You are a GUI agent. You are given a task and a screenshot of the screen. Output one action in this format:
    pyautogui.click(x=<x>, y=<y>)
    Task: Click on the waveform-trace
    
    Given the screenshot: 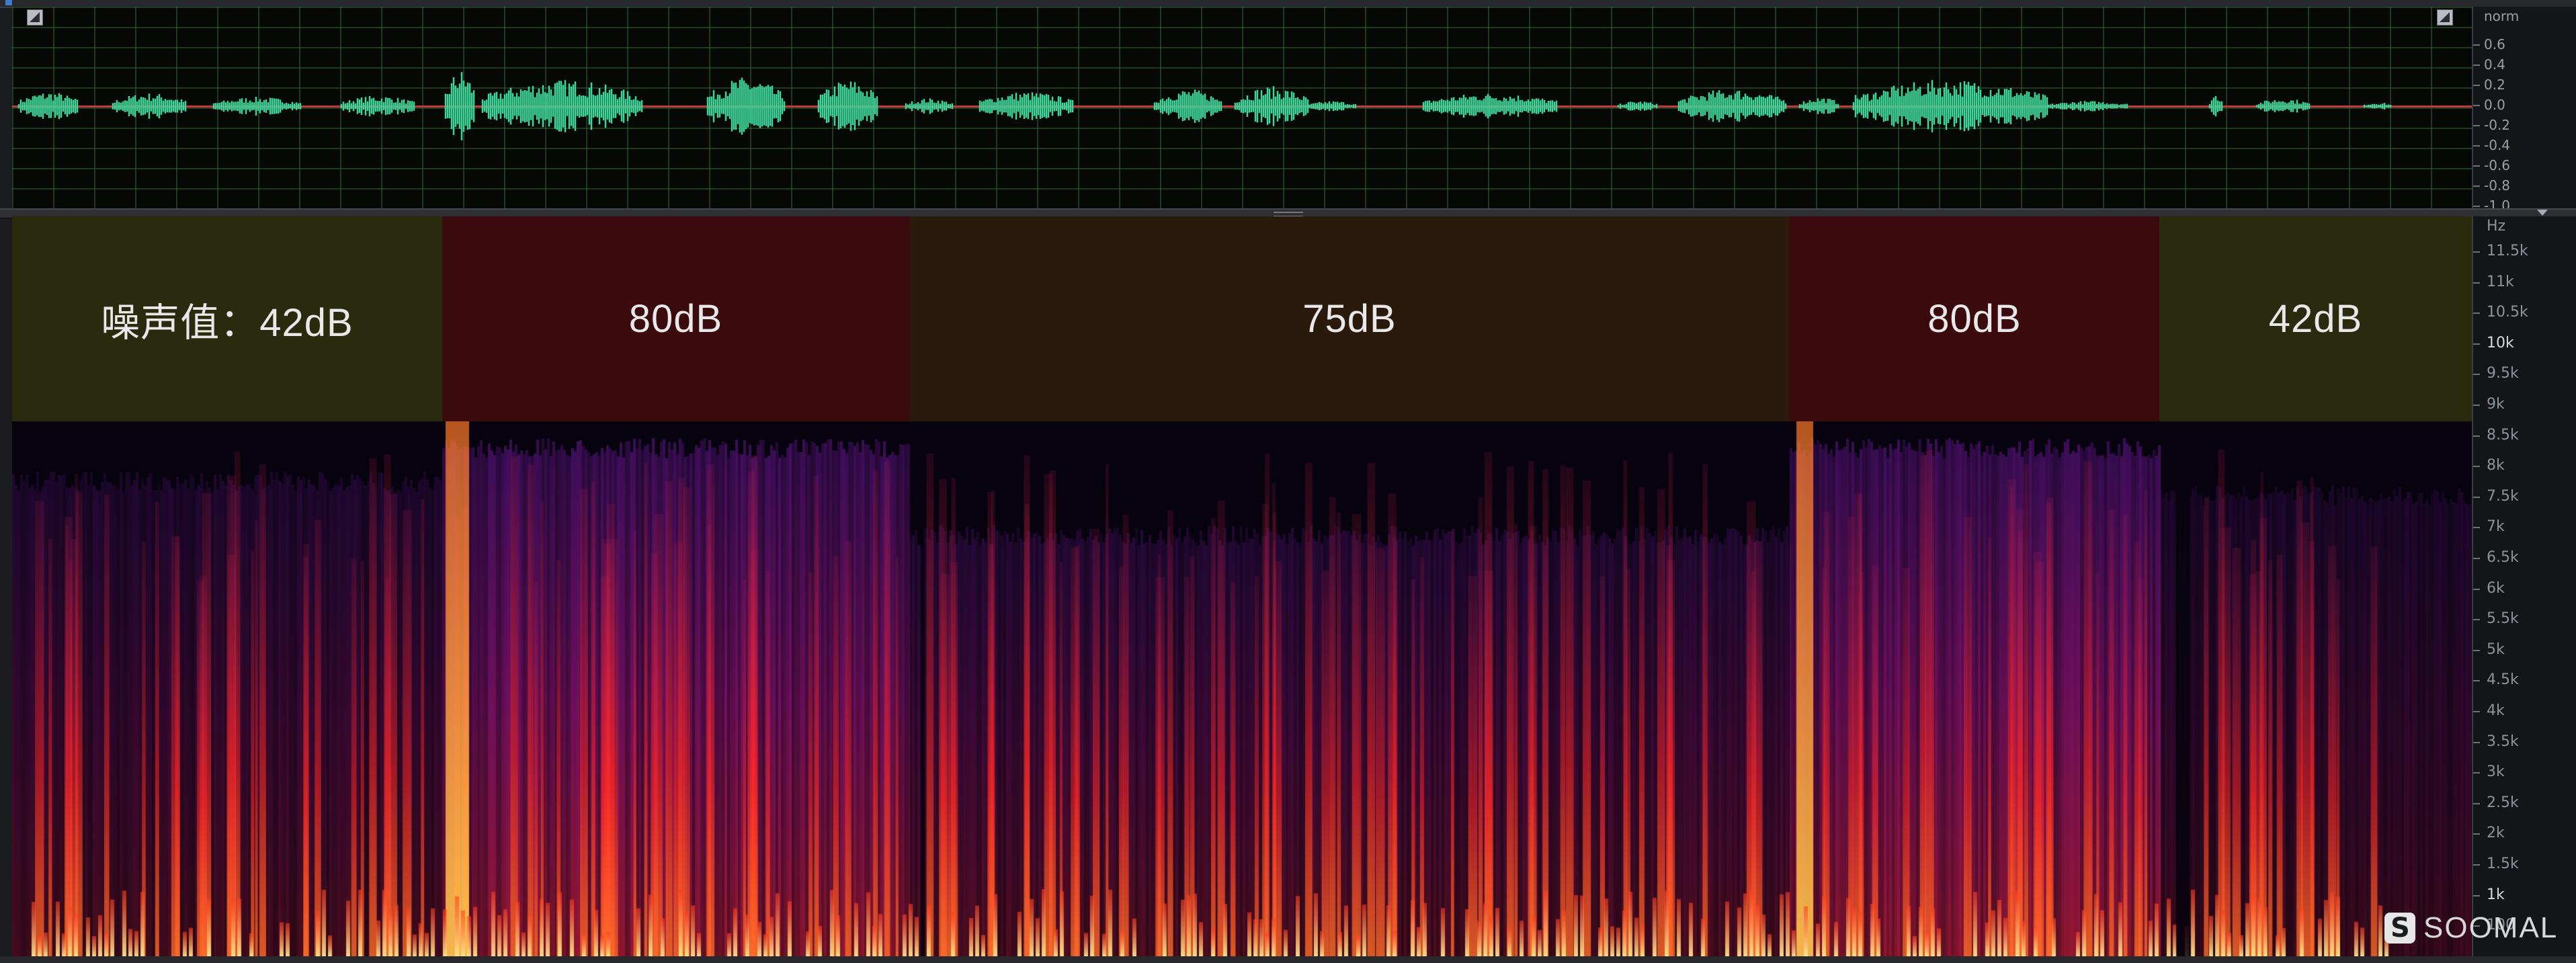 What is the action you would take?
    pyautogui.click(x=1204, y=106)
    